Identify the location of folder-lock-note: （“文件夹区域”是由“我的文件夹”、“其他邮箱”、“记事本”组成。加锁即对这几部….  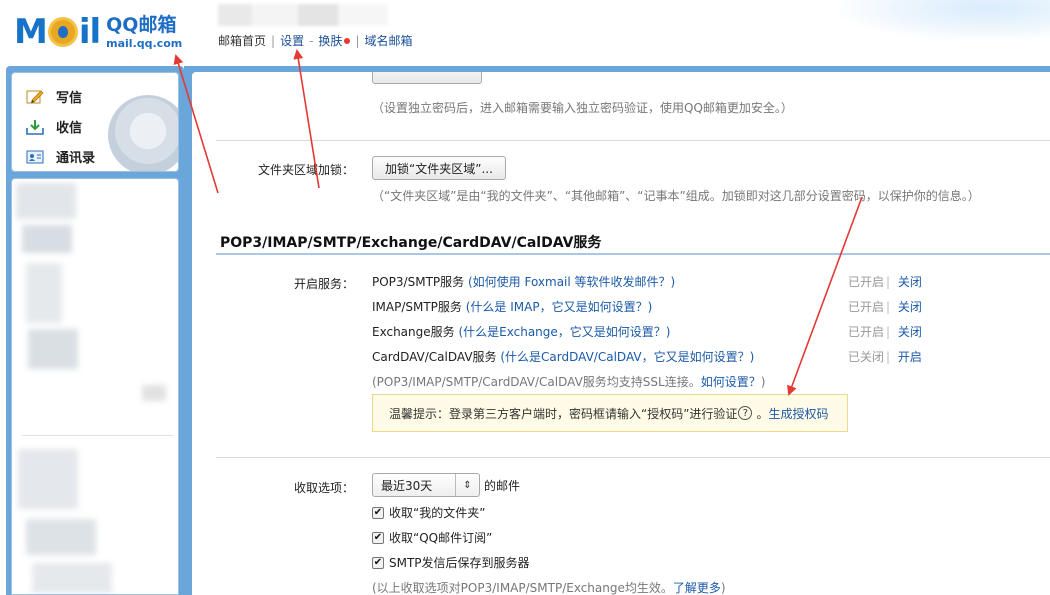
(676, 196).